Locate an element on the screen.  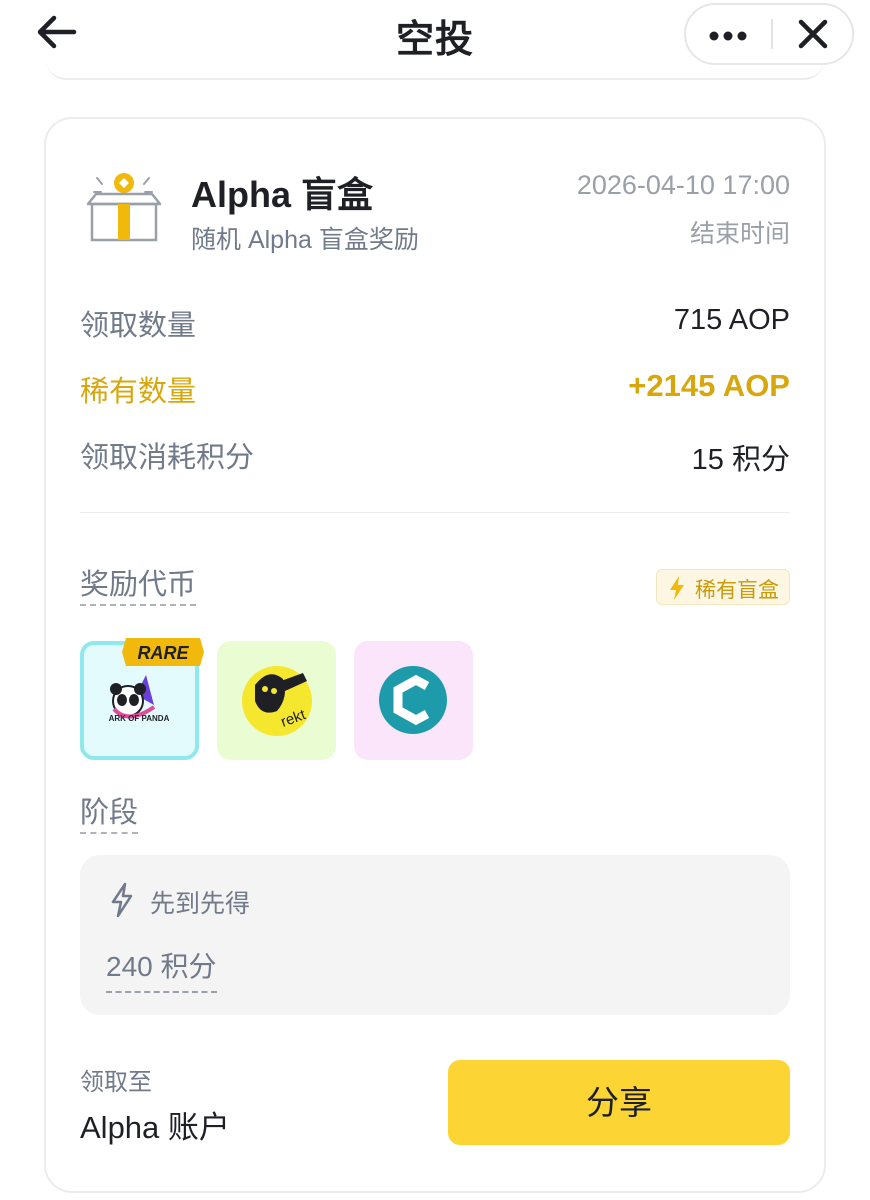
rare-badge-label: 稀有盲盒 is located at coordinates (737, 590).